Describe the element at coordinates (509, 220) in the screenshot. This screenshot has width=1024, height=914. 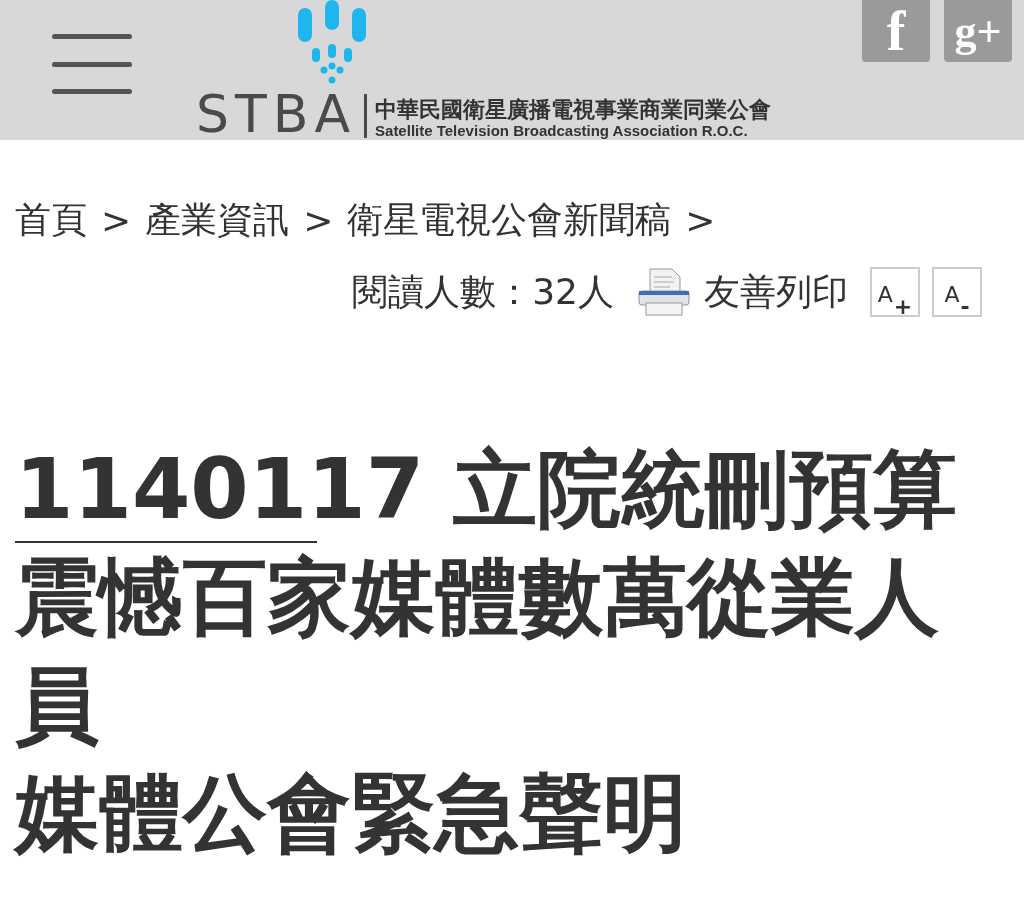
I see `breadcrumb-link: 衛星電視公會新聞稿` at that location.